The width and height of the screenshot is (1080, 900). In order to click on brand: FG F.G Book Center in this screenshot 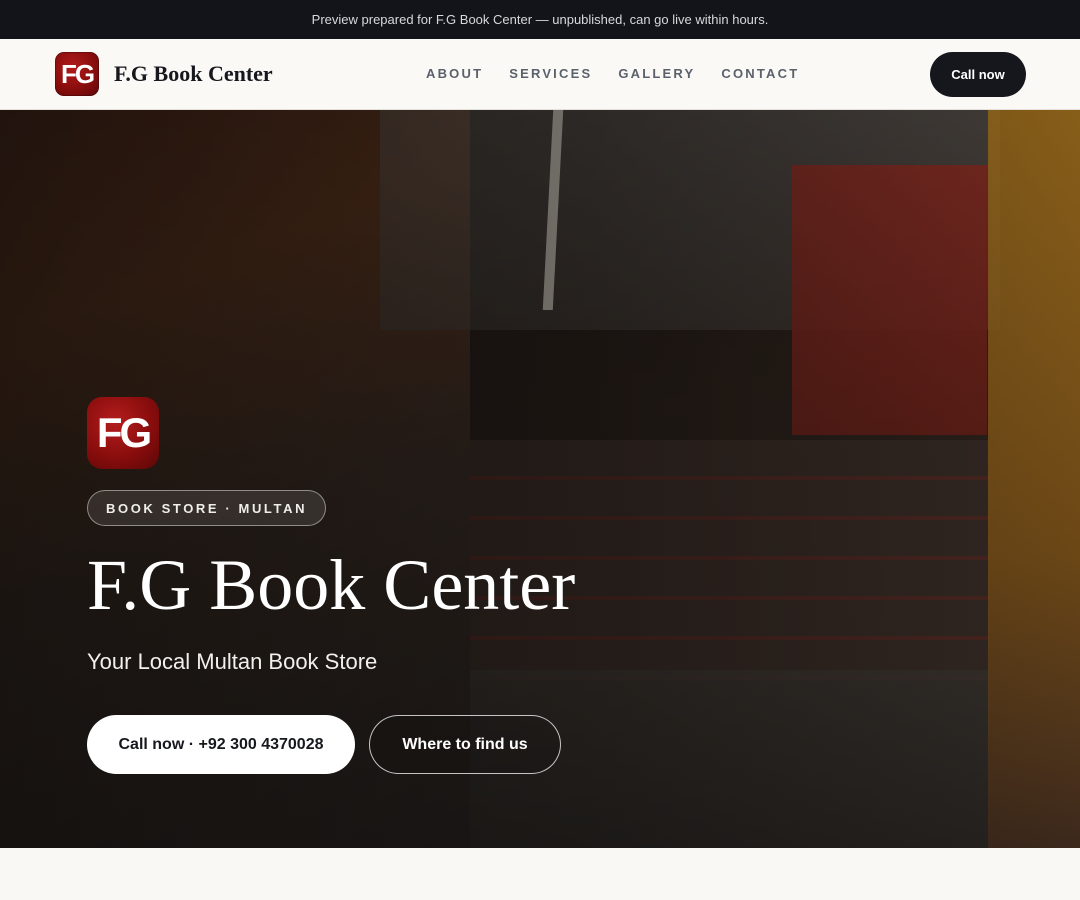, I will do `click(164, 74)`.